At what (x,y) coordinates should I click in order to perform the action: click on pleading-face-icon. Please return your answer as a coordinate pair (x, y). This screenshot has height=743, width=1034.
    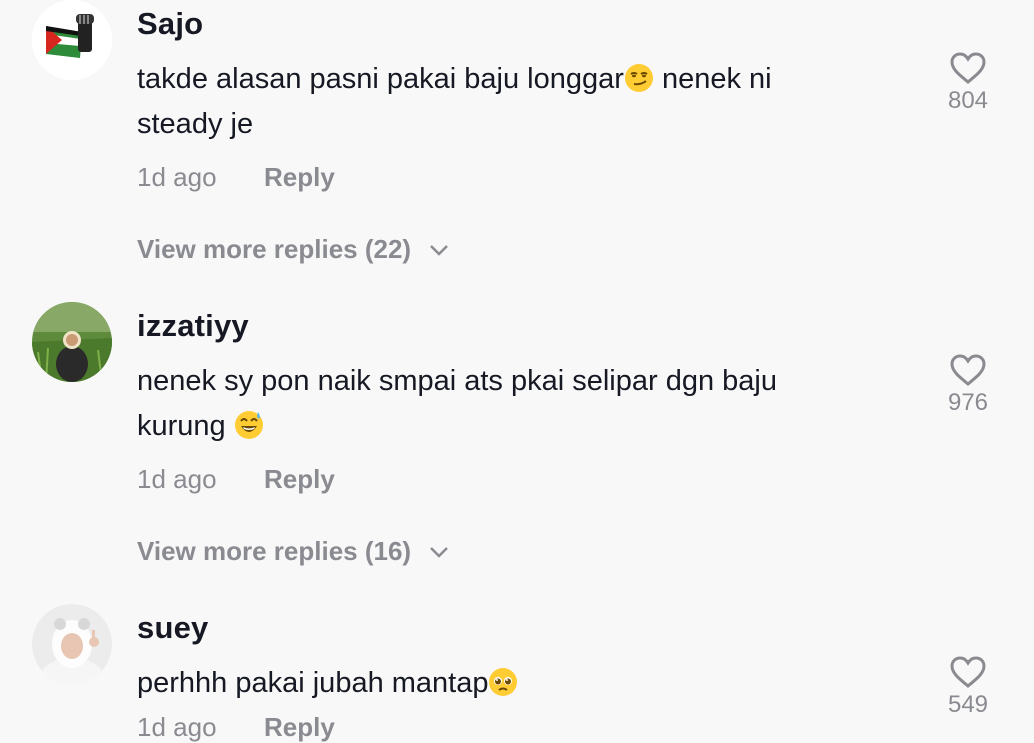
    Looking at the image, I should click on (503, 682).